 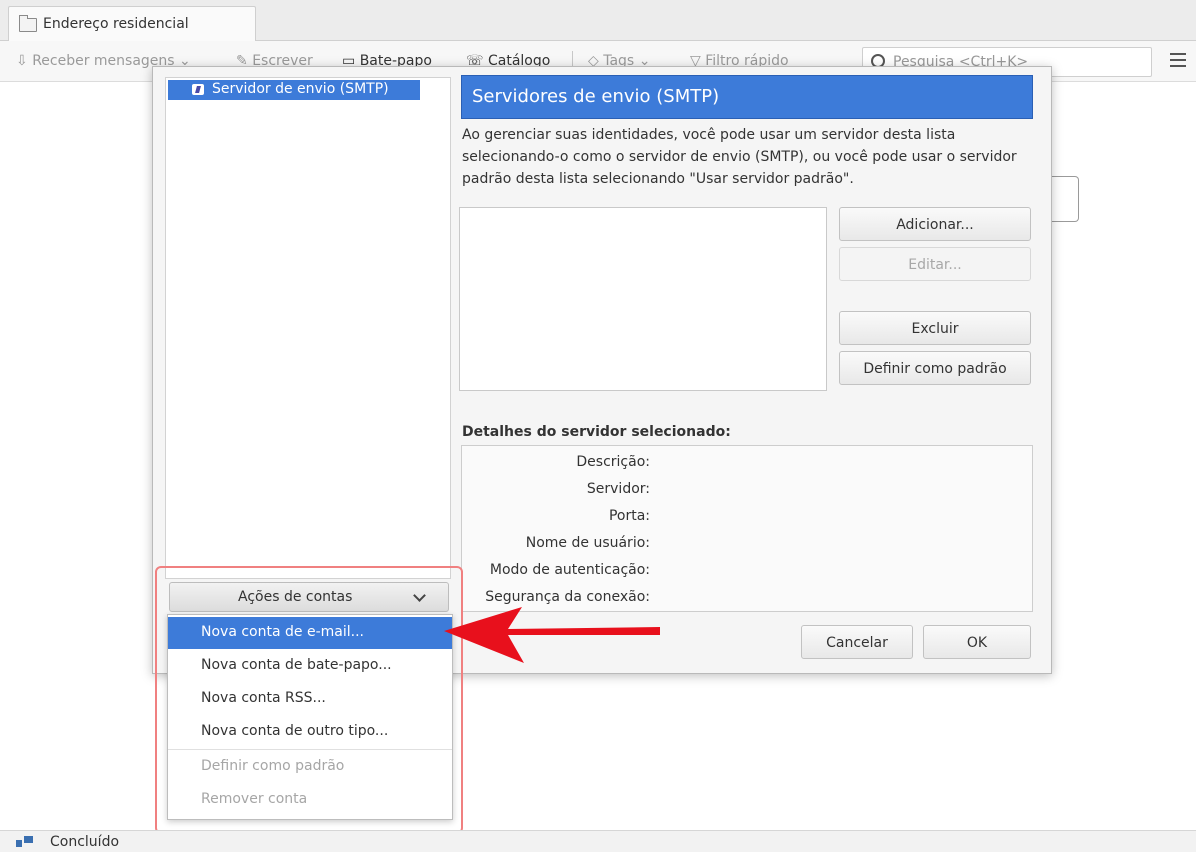 What do you see at coordinates (25, 841) in the screenshot?
I see `network-status-icon` at bounding box center [25, 841].